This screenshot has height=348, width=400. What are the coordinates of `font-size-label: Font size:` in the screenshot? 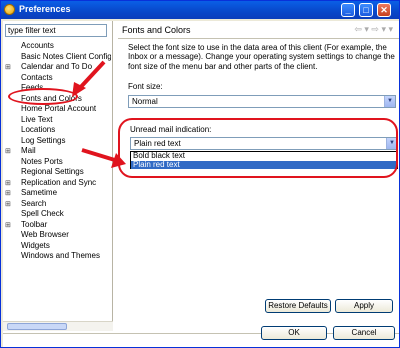 It's located at (145, 86).